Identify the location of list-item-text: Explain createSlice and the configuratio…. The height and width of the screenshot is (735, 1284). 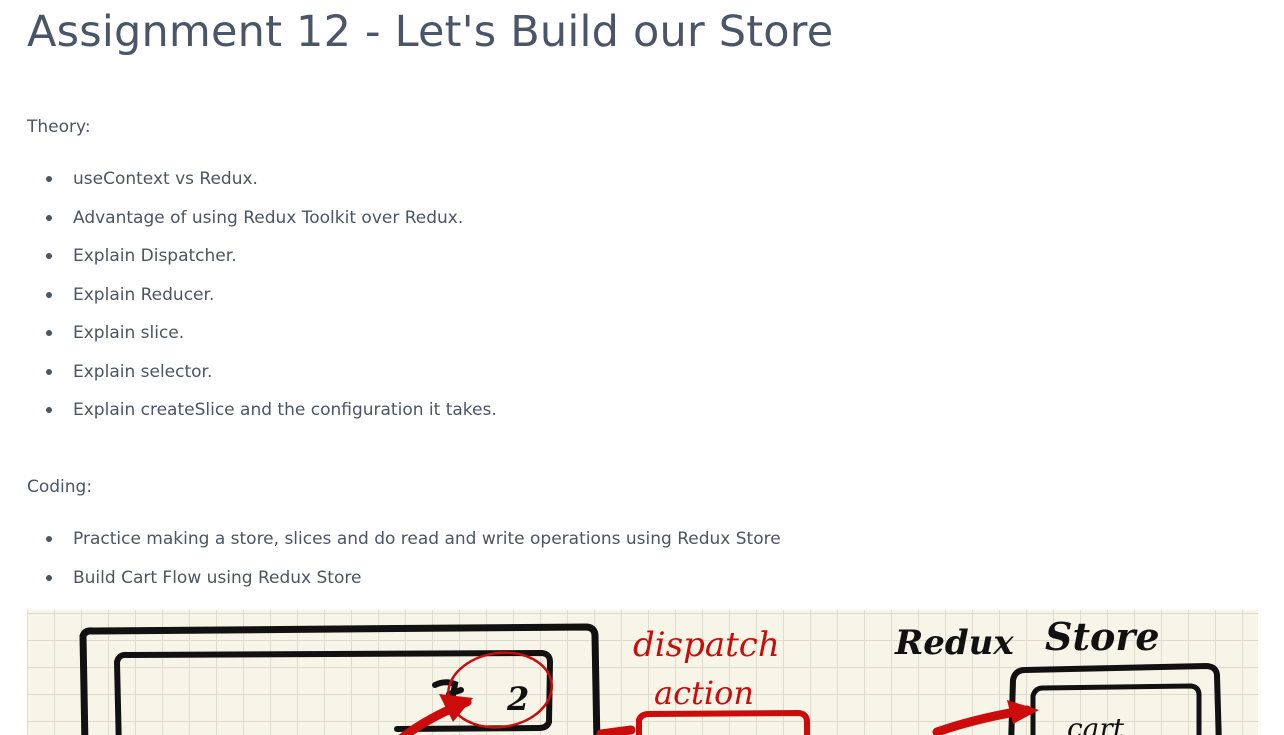
(285, 410).